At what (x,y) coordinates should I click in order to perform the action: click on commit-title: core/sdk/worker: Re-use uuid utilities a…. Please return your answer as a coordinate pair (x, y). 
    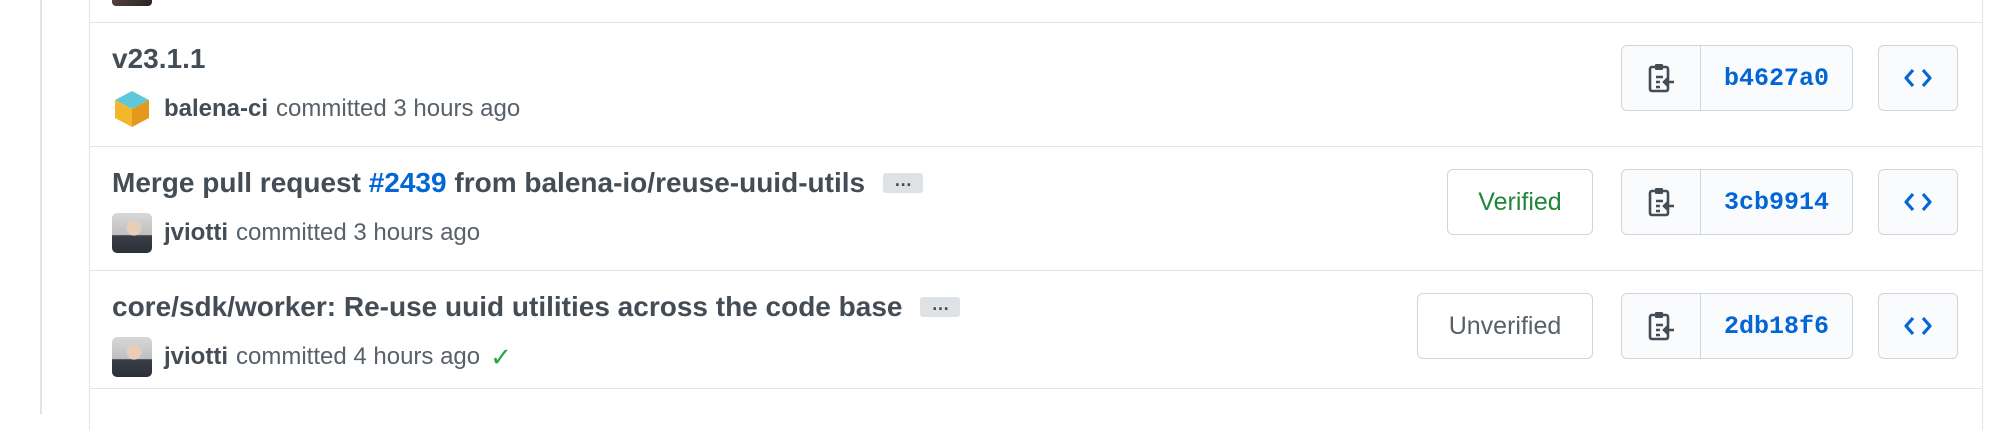
    Looking at the image, I should click on (536, 307).